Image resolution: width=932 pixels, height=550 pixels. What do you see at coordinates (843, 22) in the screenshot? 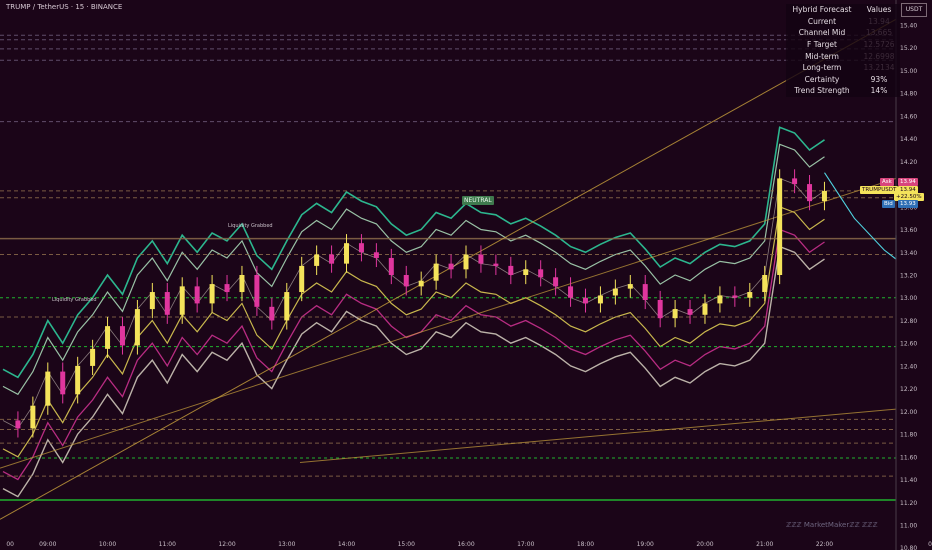
I see `forecast-row: Current 13.94` at bounding box center [843, 22].